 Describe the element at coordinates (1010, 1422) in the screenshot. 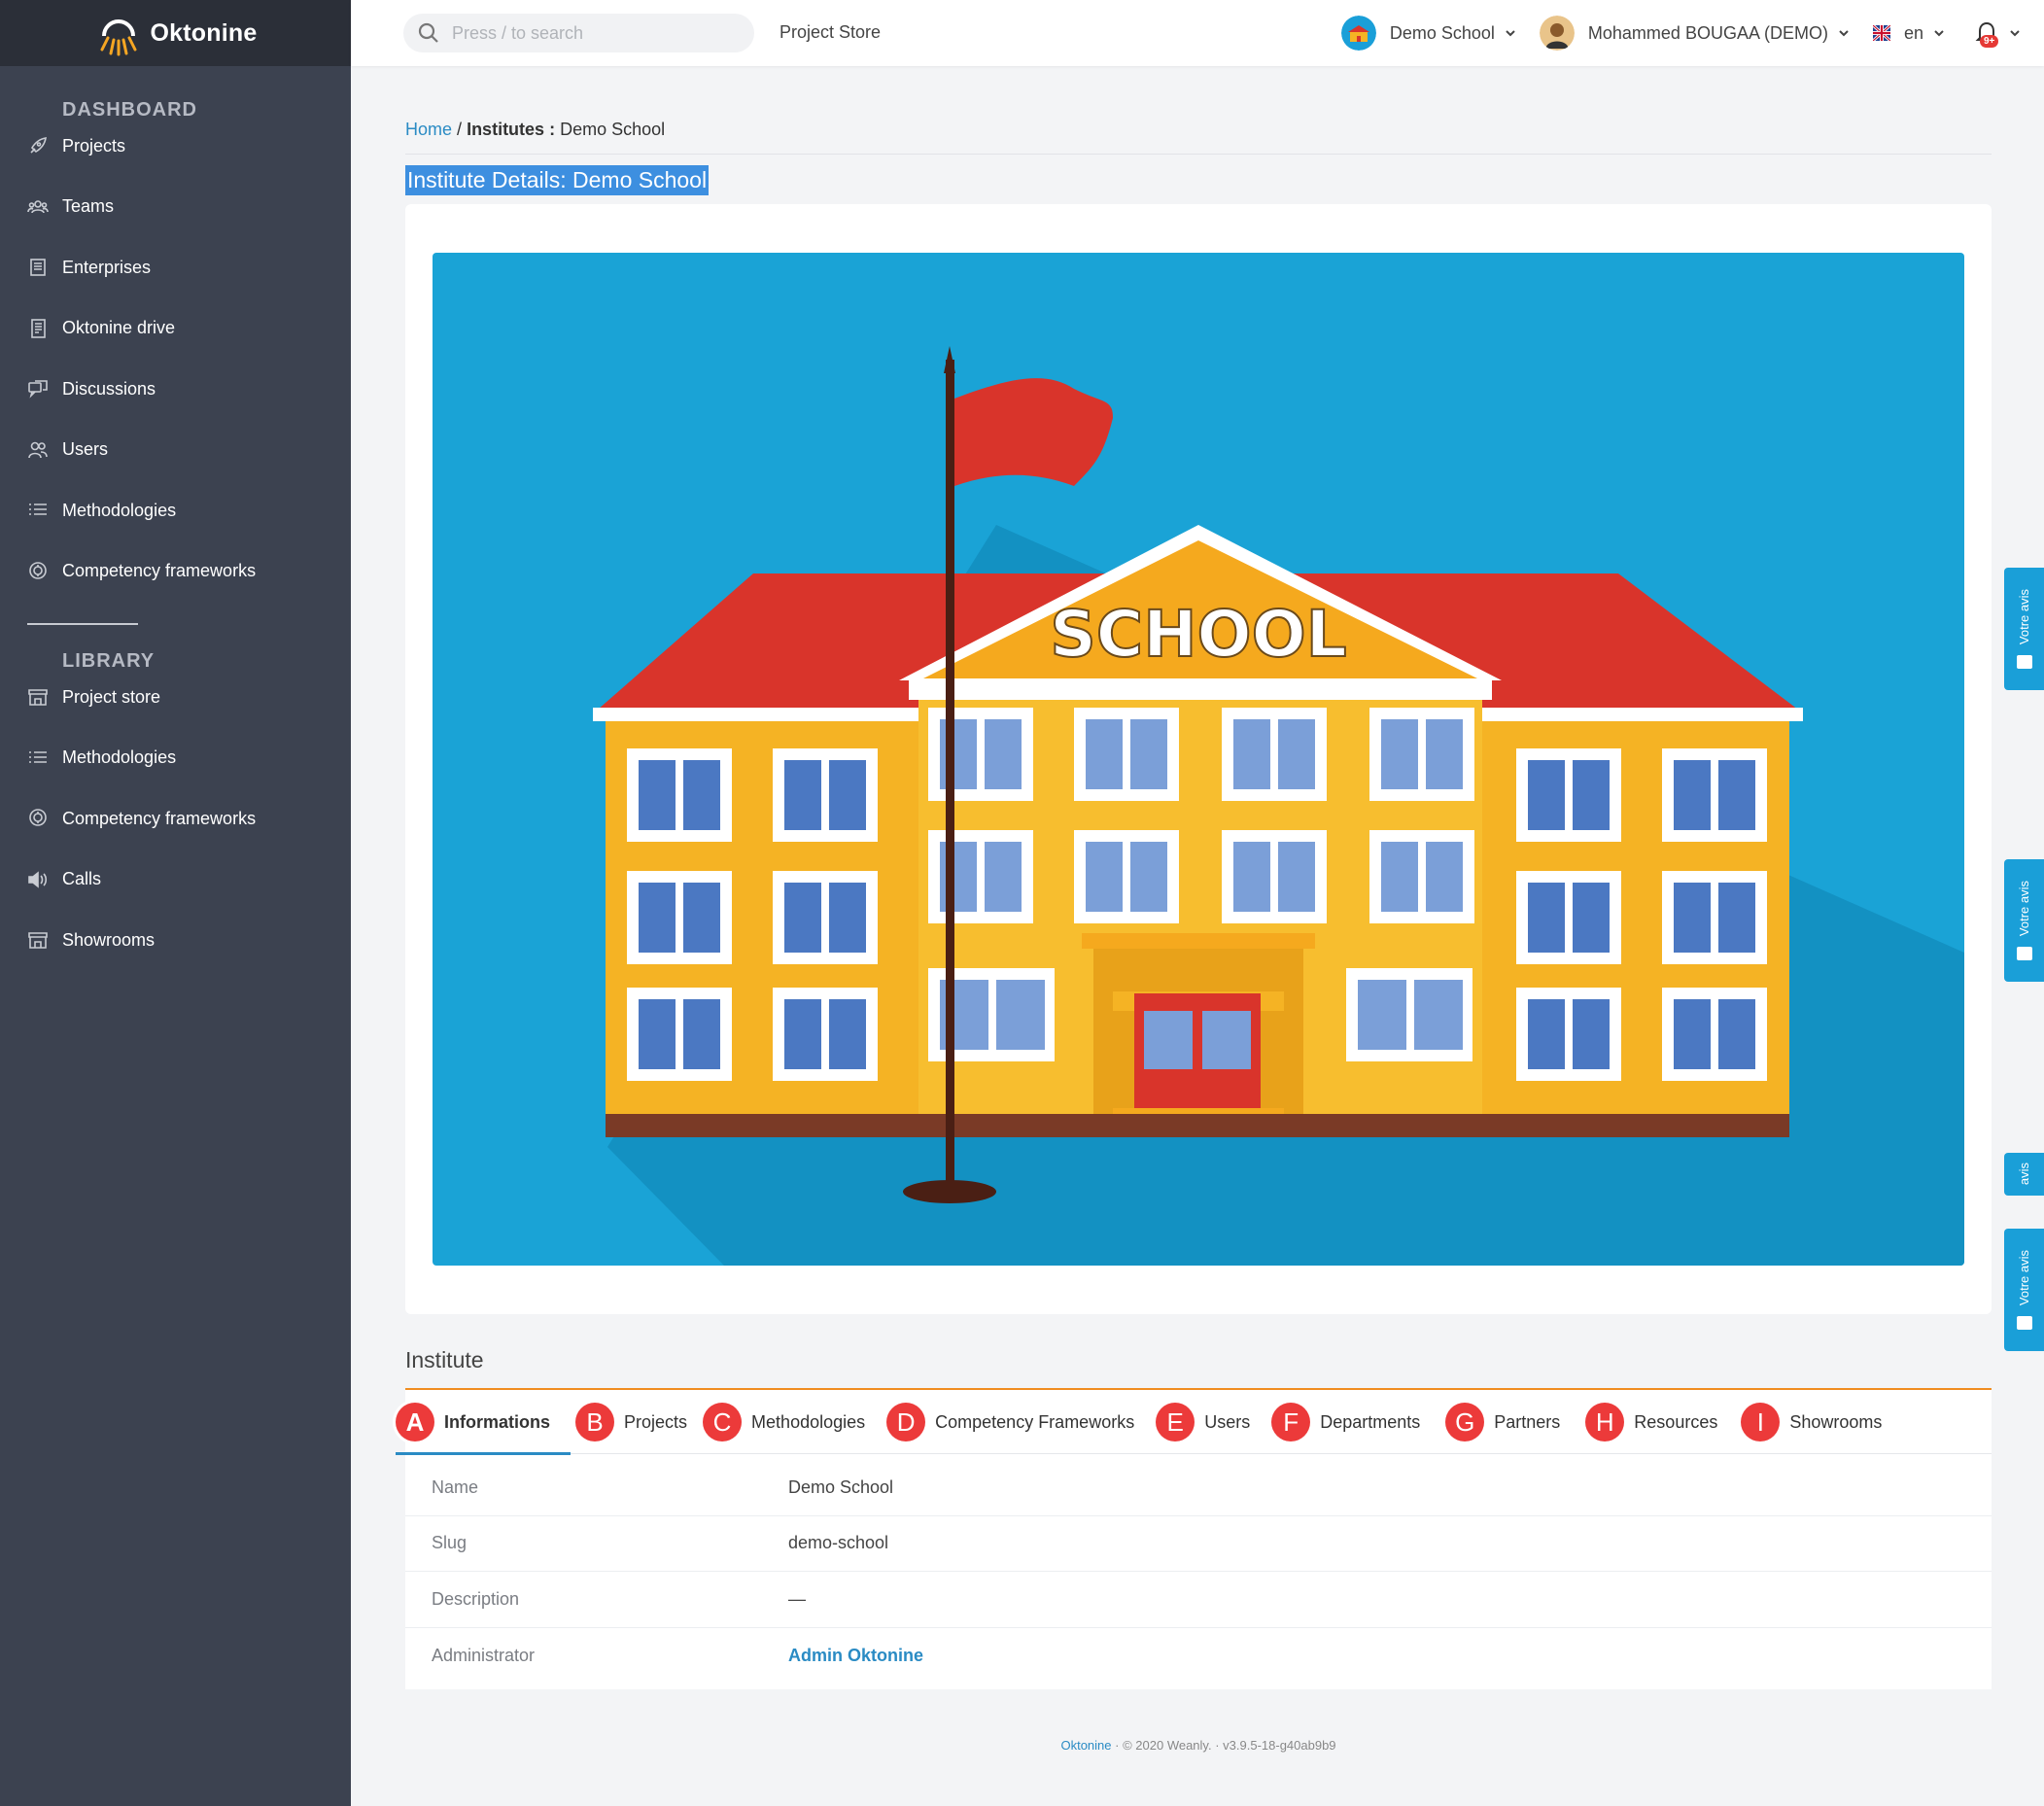

I see `tab-competency-frameworks: D Competency Frameworks` at that location.